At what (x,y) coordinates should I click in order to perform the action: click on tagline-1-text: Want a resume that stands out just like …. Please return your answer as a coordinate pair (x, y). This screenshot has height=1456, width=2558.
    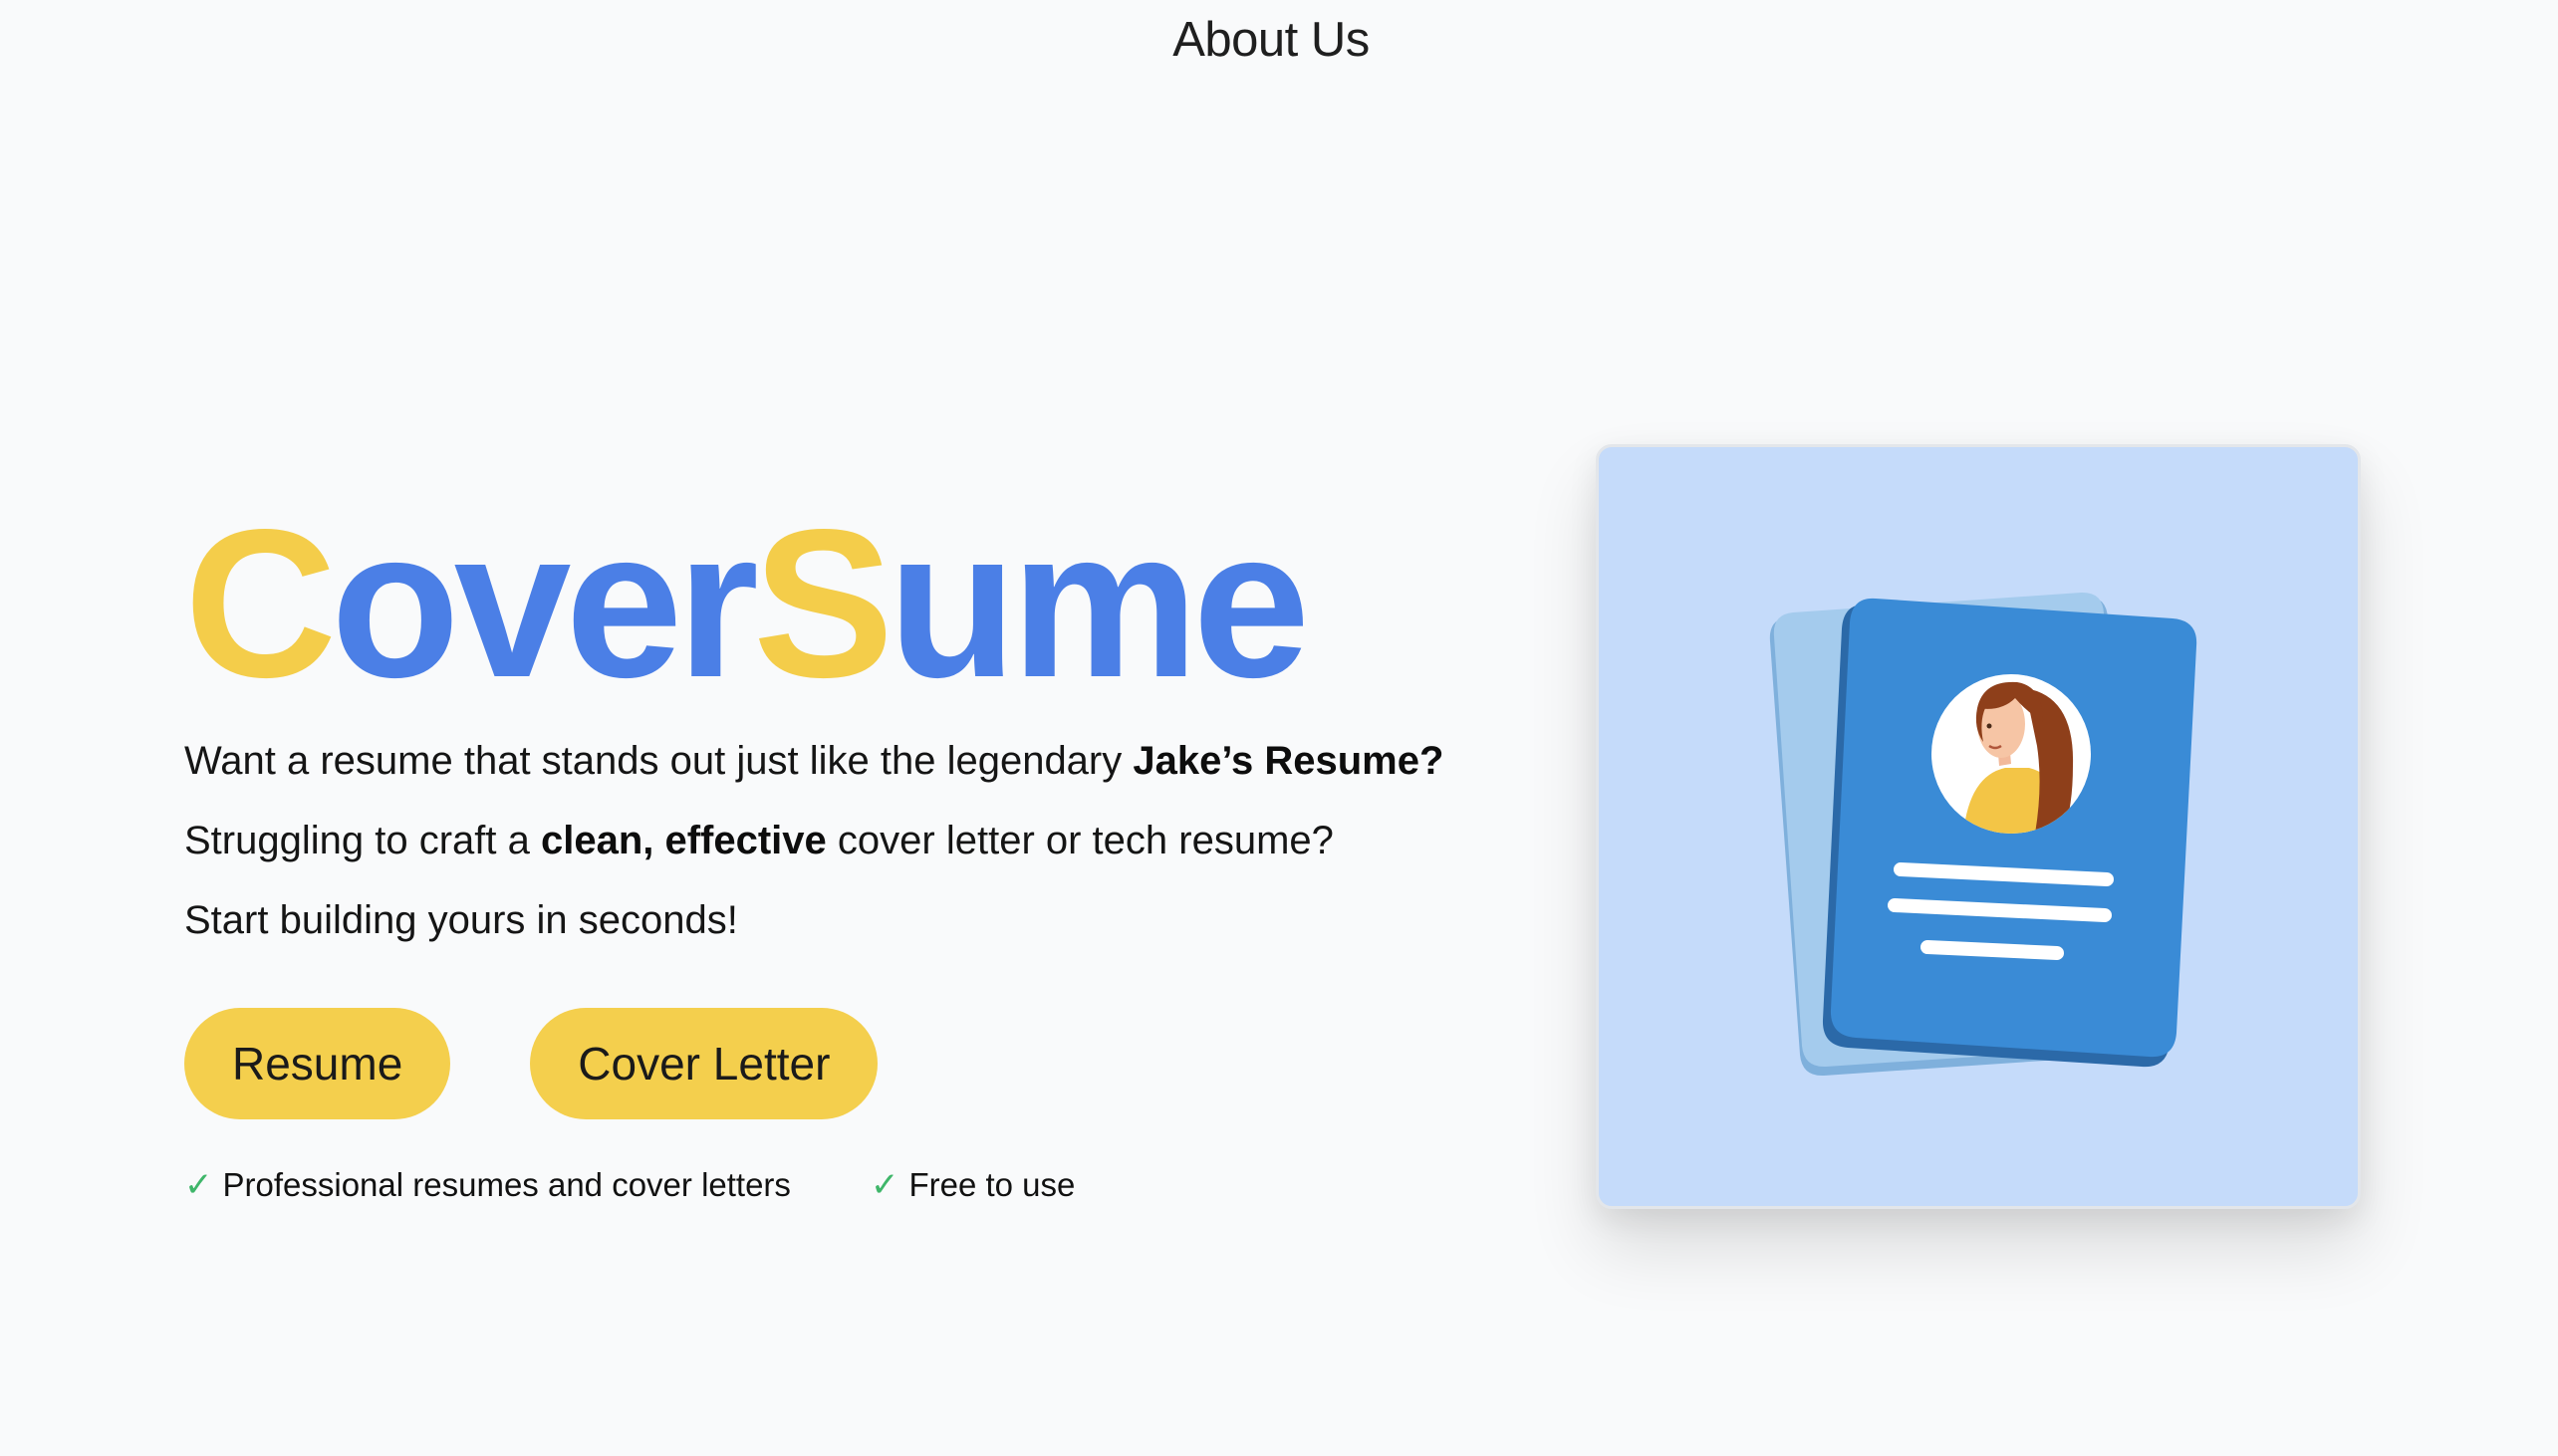
    Looking at the image, I should click on (659, 761).